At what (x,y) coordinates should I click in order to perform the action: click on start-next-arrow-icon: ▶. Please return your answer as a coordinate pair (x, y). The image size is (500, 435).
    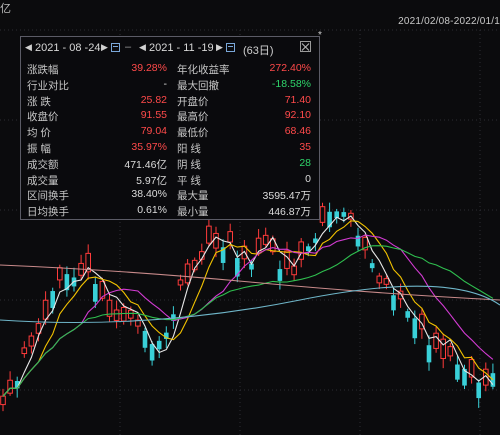
    Looking at the image, I should click on (104, 47).